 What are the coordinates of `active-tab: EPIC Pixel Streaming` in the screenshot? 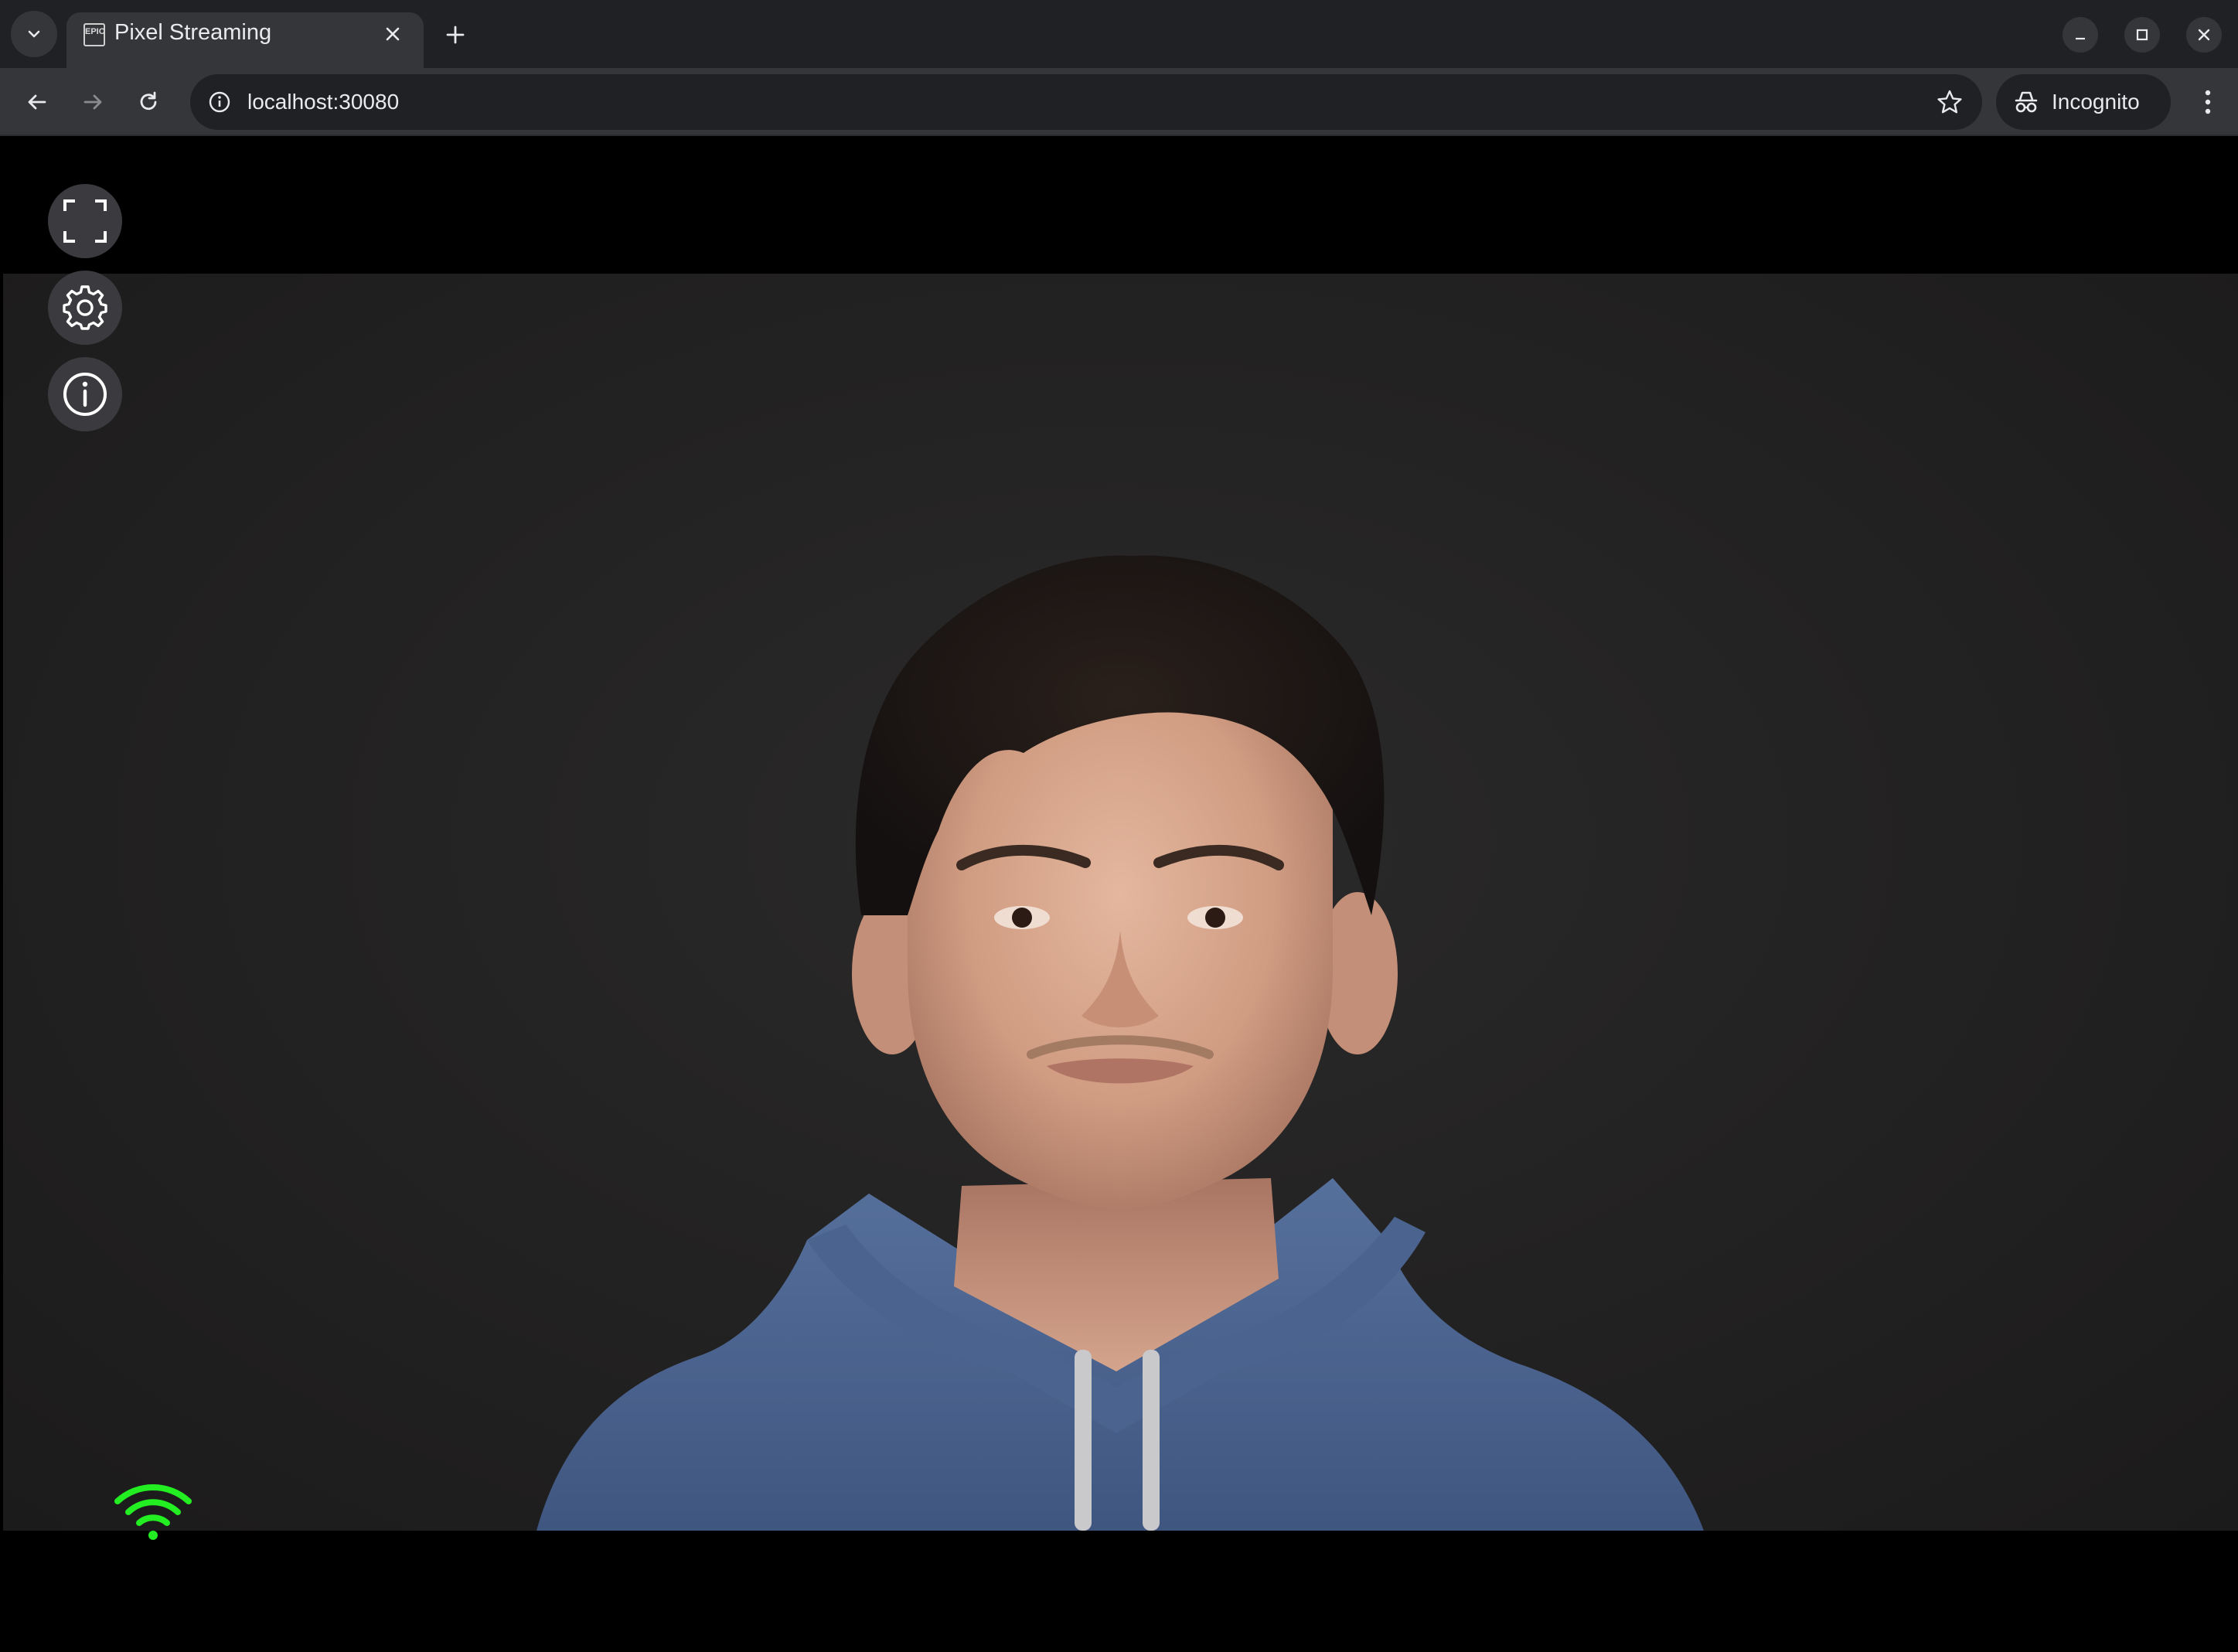 It's located at (245, 40).